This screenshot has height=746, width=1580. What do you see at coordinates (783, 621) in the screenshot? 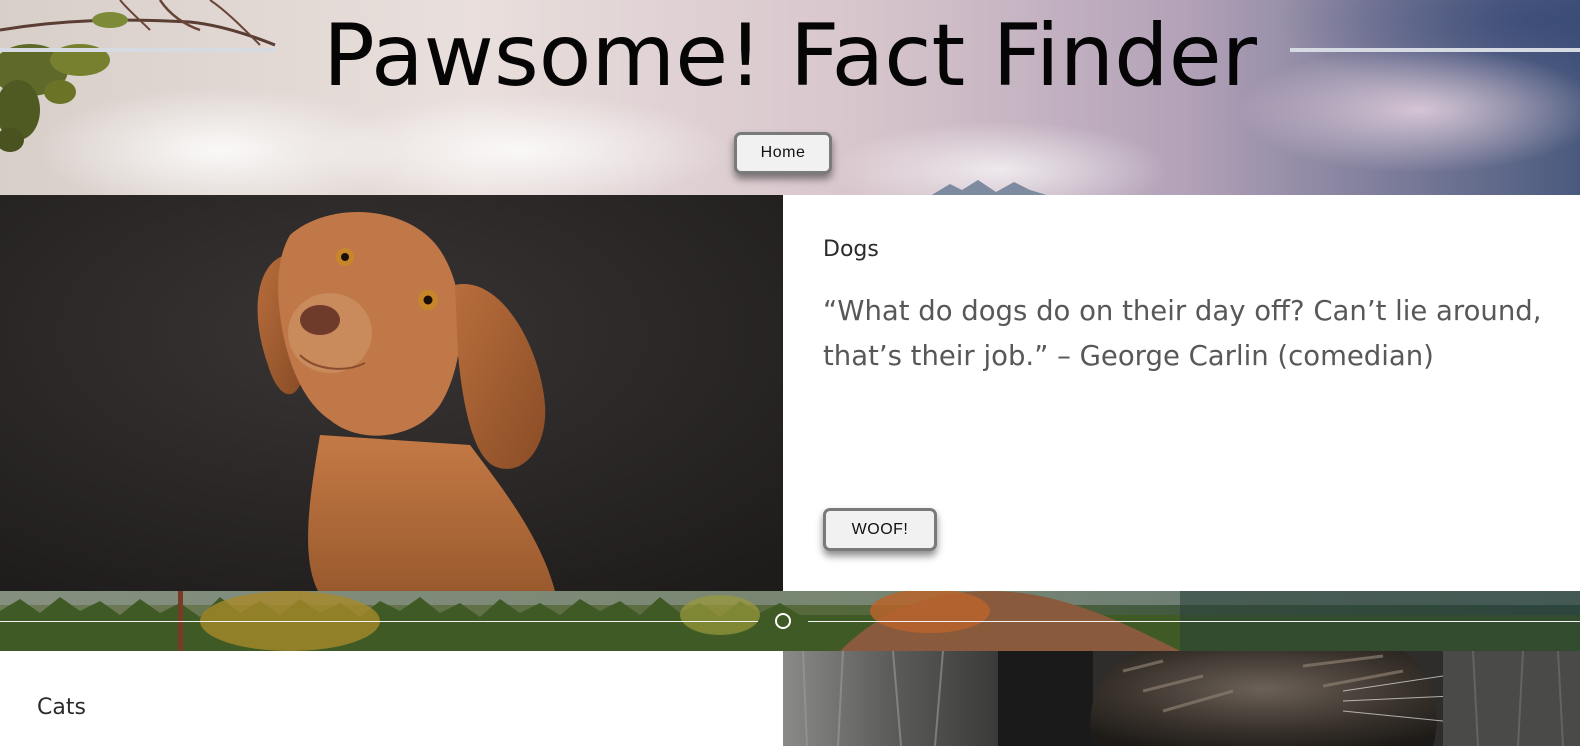
I see `divider-circle-icon` at bounding box center [783, 621].